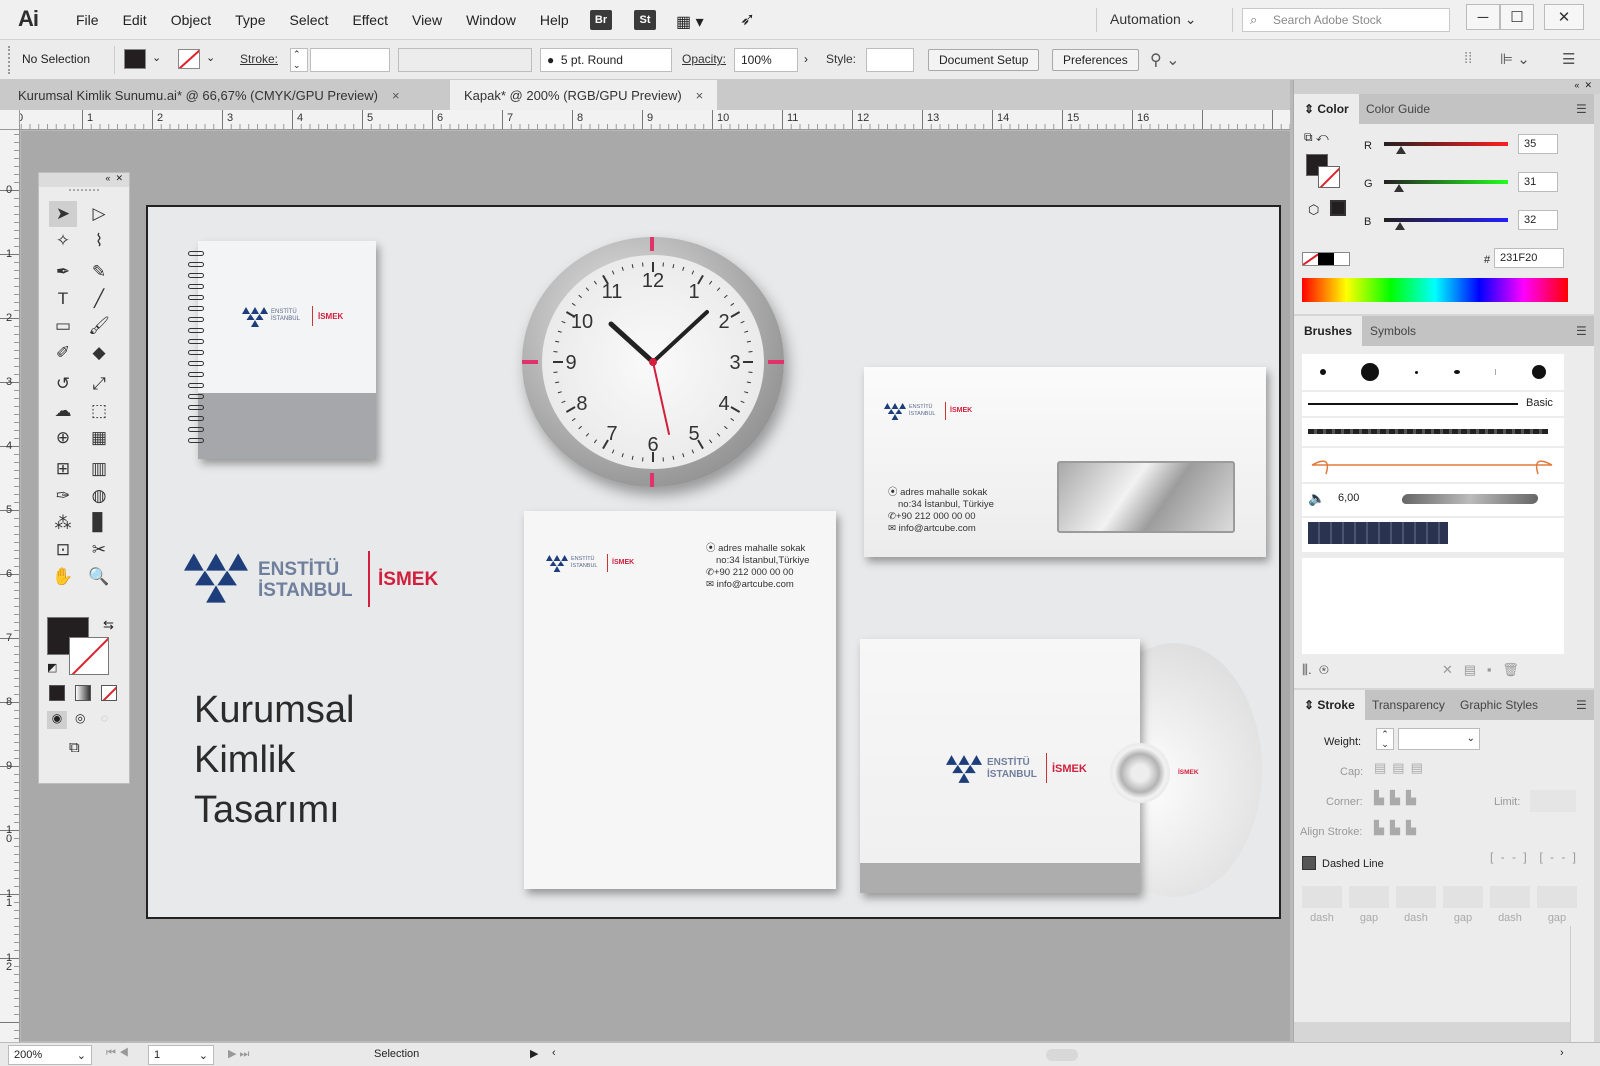 This screenshot has width=1600, height=1066. I want to click on charcoal-brush-row, so click(1433, 432).